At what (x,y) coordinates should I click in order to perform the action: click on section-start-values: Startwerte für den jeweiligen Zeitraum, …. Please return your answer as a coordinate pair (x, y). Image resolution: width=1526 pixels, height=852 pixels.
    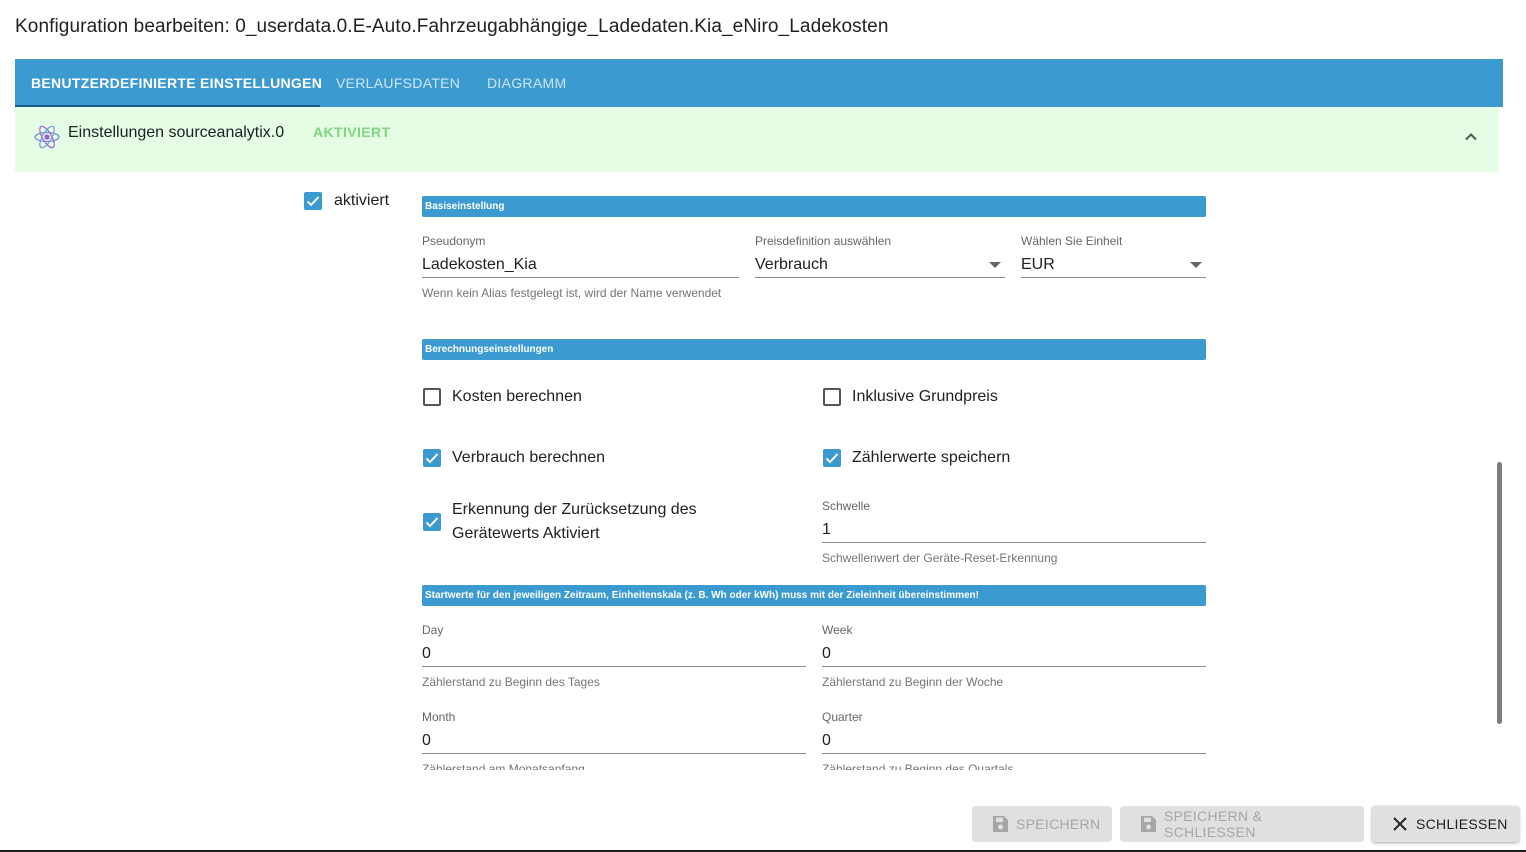
    Looking at the image, I should click on (814, 595).